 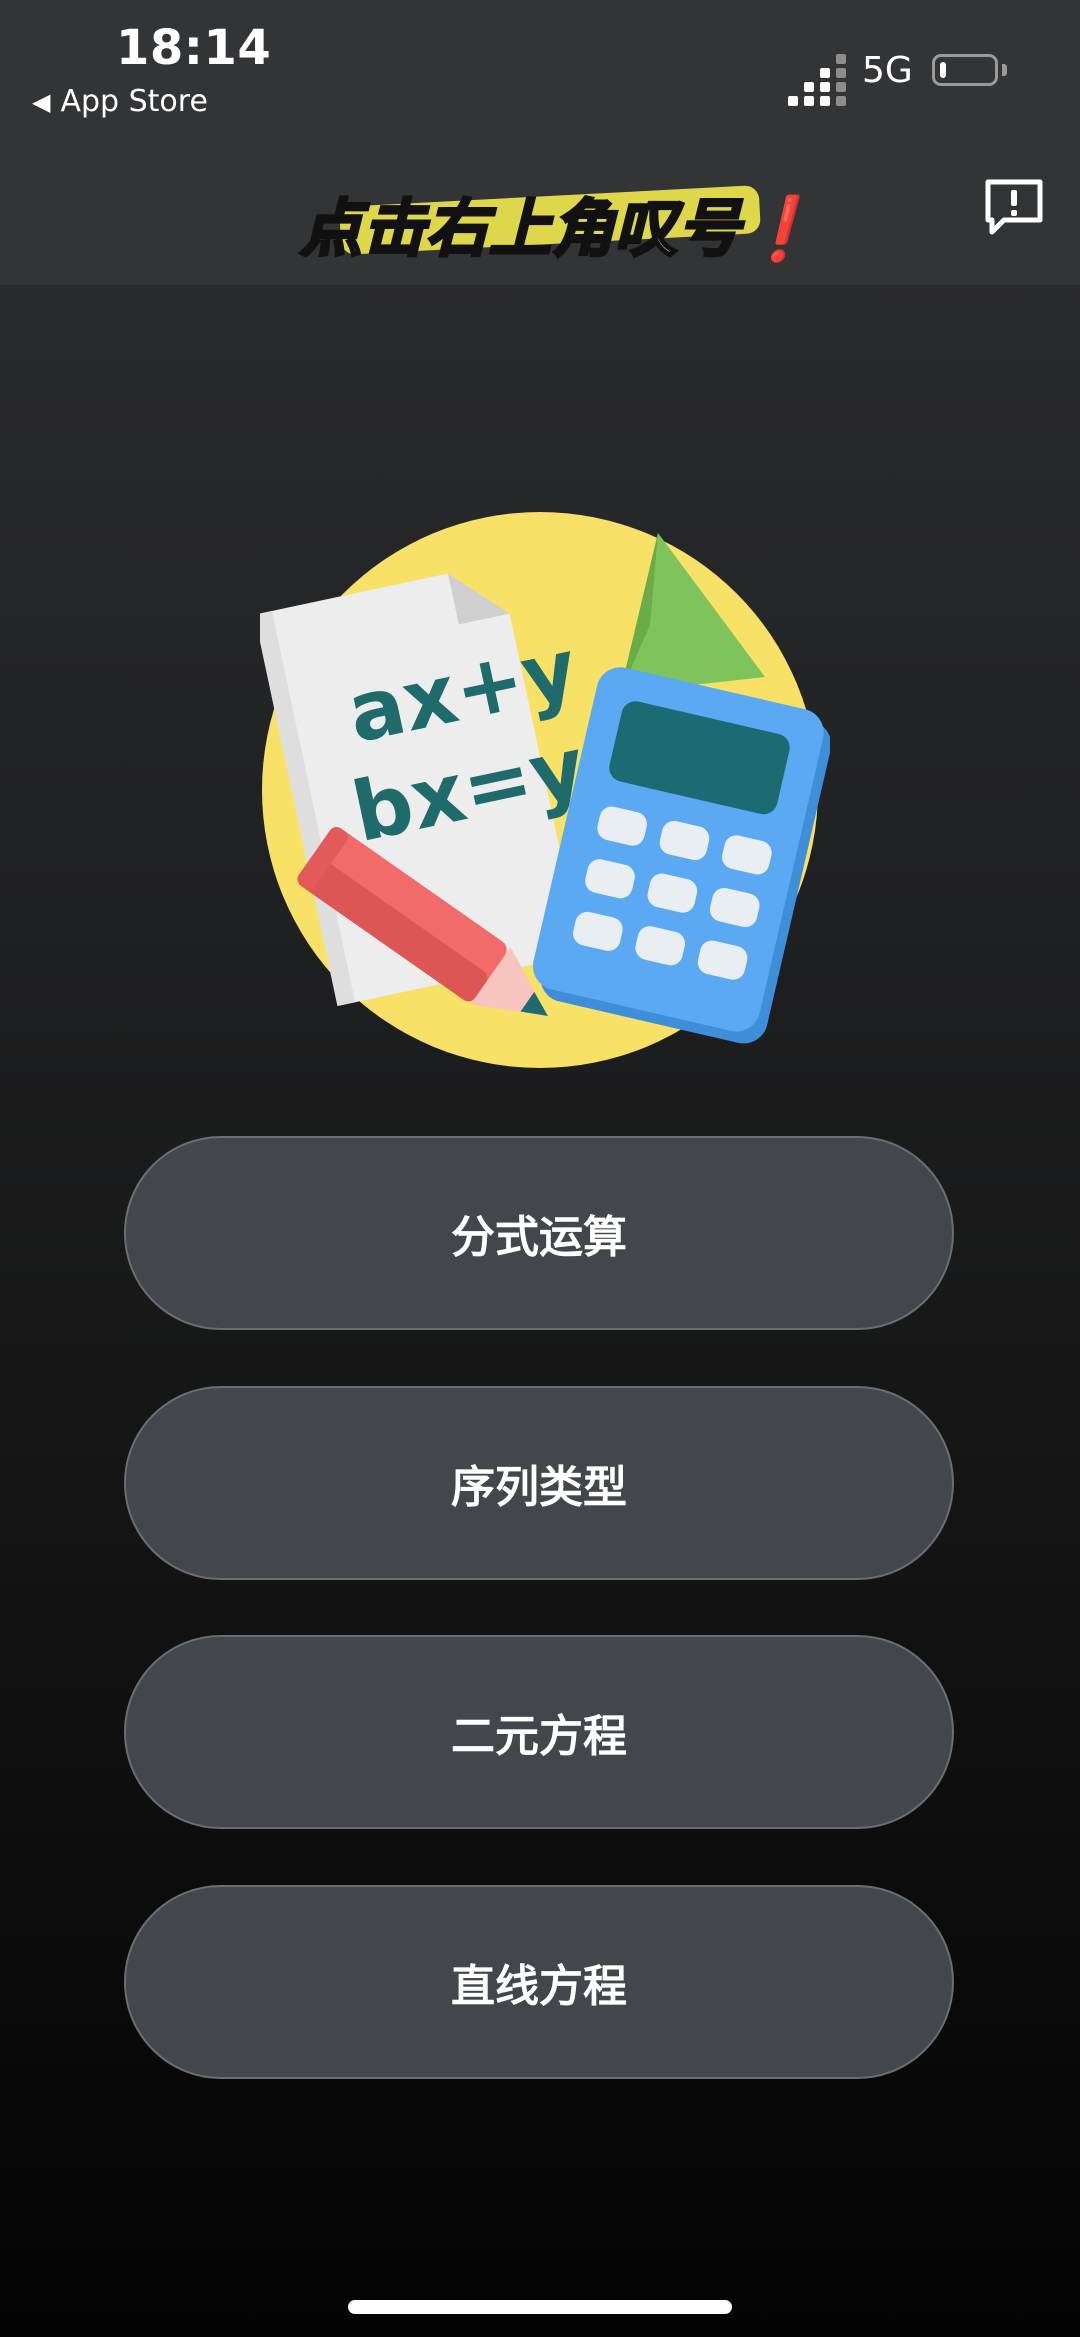 I want to click on cellular-signal-icon, so click(x=817, y=80).